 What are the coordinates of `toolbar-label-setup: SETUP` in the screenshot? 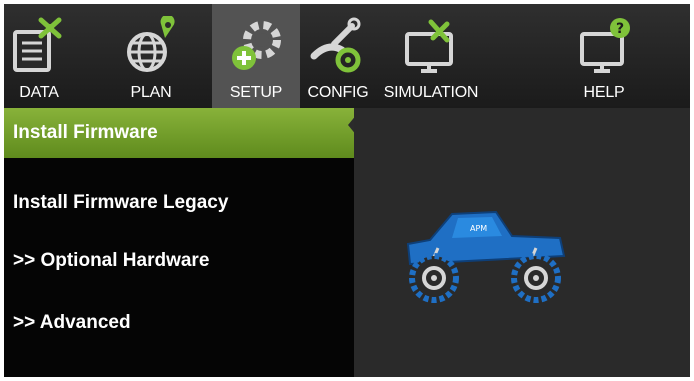 It's located at (256, 92).